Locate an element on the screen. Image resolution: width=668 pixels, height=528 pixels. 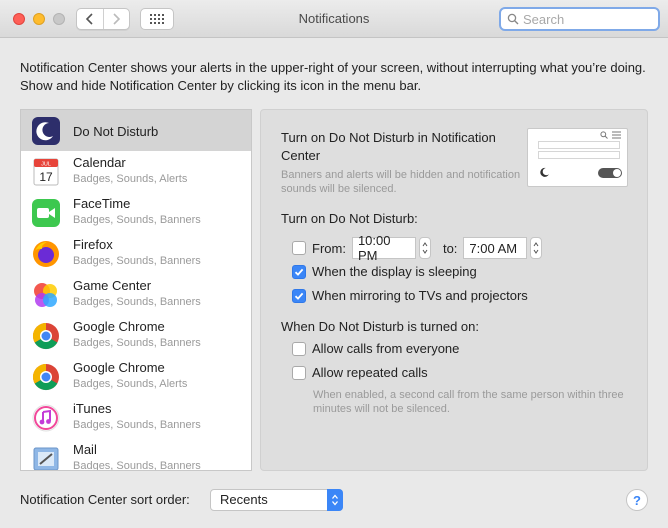
firefox-icon is located at coordinates (46, 254).